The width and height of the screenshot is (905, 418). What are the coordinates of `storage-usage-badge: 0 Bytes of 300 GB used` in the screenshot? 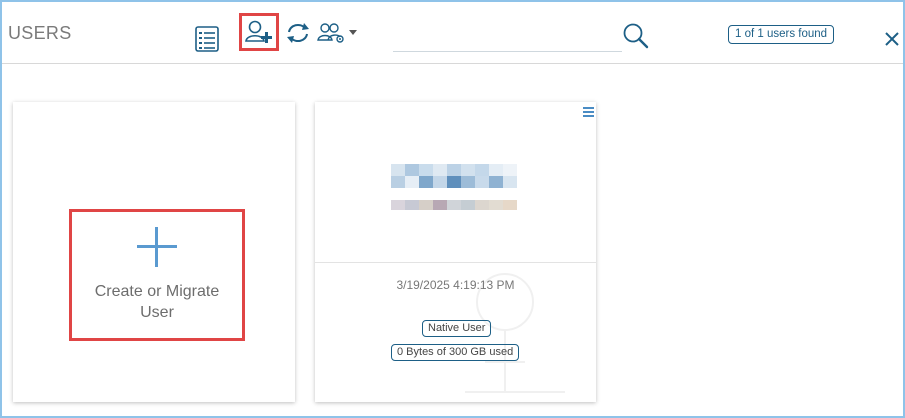 It's located at (455, 352).